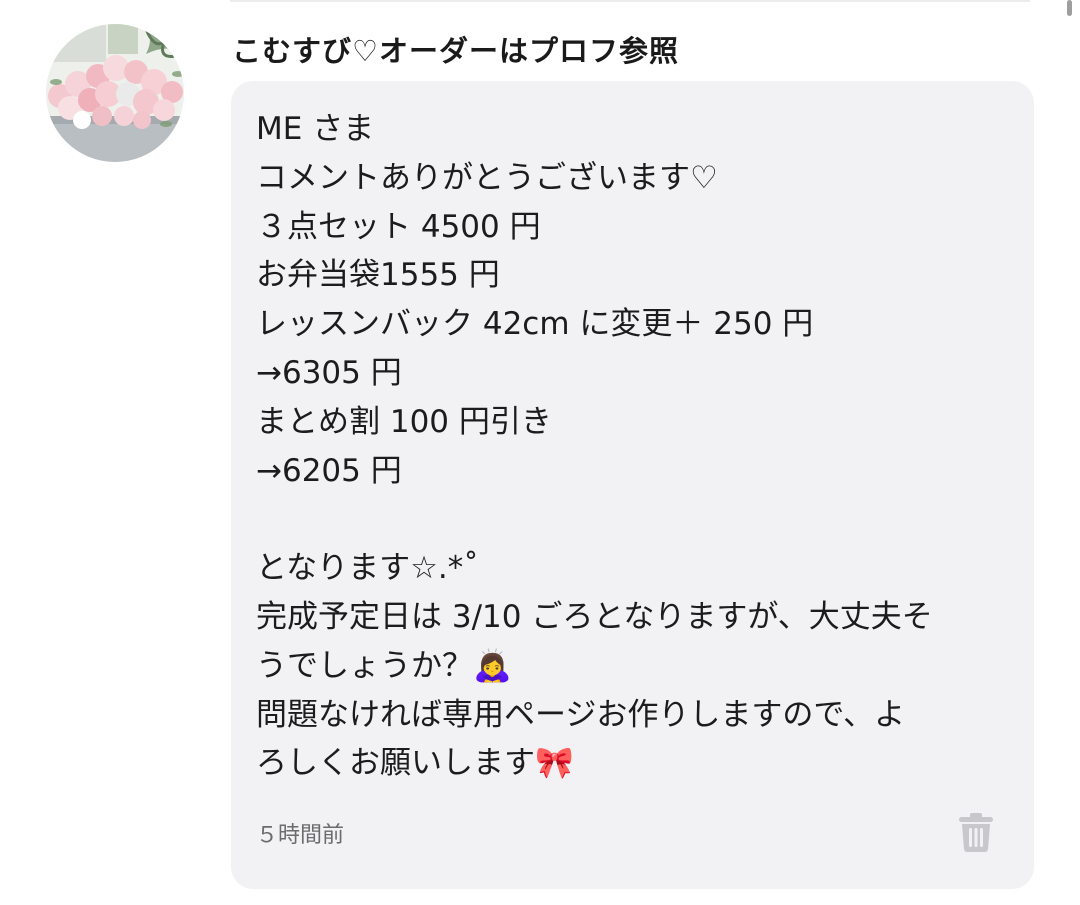 Image resolution: width=1080 pixels, height=905 pixels. I want to click on message-line: 完成予定日は 3/10 ごろとなりますが、大丈夫そ, so click(594, 616).